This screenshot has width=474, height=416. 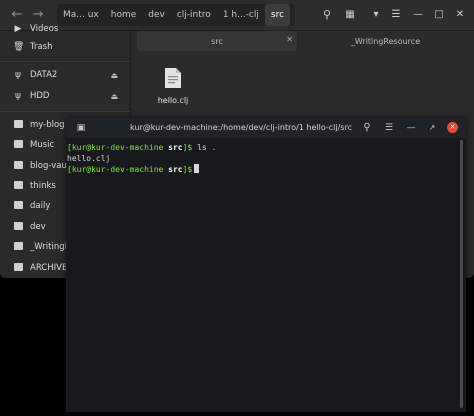 I want to click on view-grid-button: ▦, so click(x=350, y=15).